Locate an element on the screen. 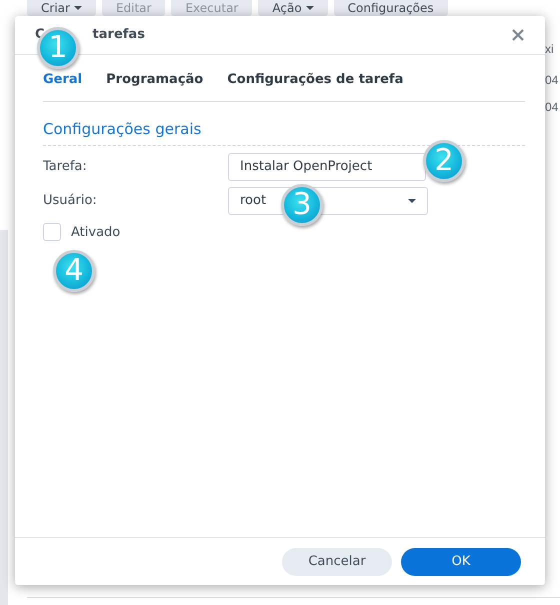 Image resolution: width=560 pixels, height=605 pixels. toolbar-button: Ação is located at coordinates (293, 8).